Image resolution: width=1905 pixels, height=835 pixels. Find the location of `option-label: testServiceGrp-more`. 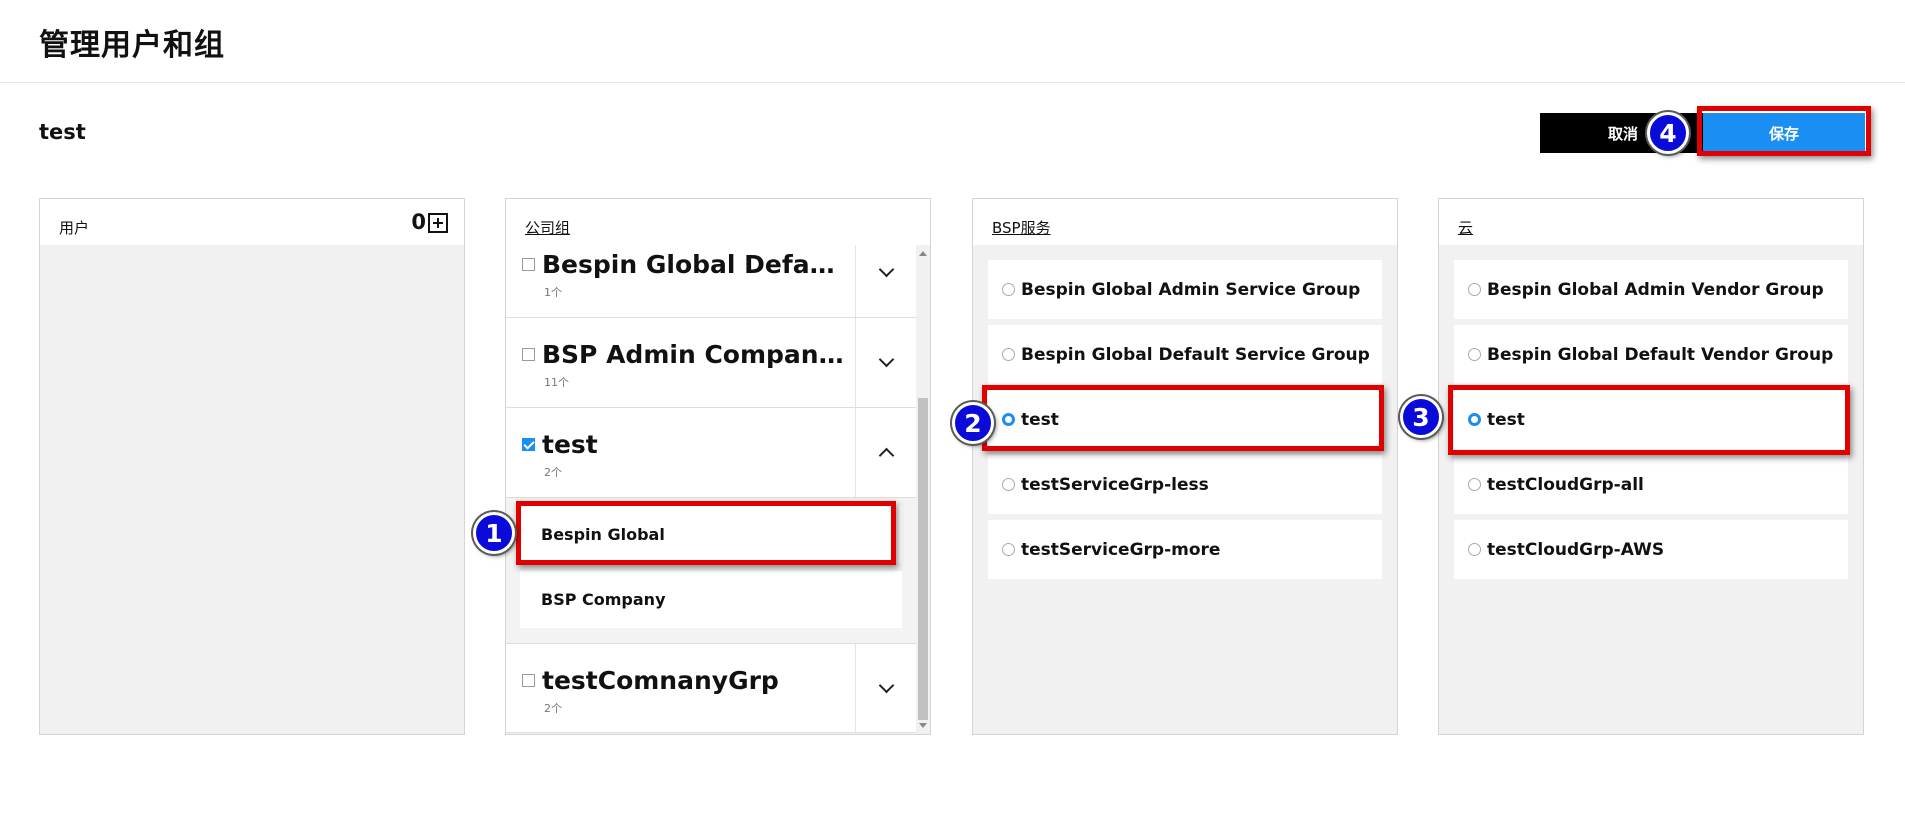

option-label: testServiceGrp-more is located at coordinates (1121, 549).